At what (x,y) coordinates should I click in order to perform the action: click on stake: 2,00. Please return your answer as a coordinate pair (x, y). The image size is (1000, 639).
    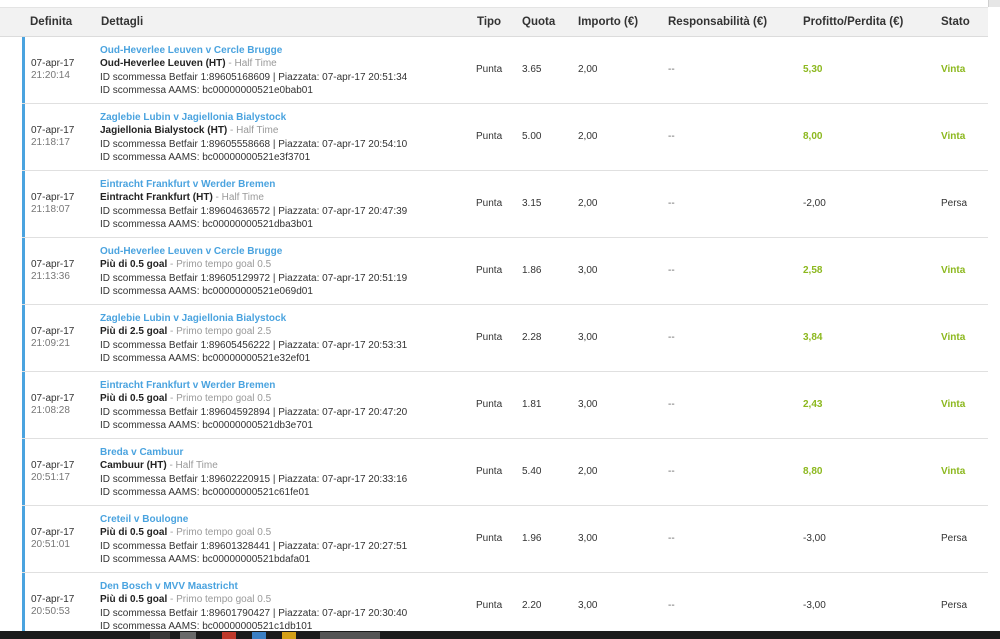
    Looking at the image, I should click on (588, 69).